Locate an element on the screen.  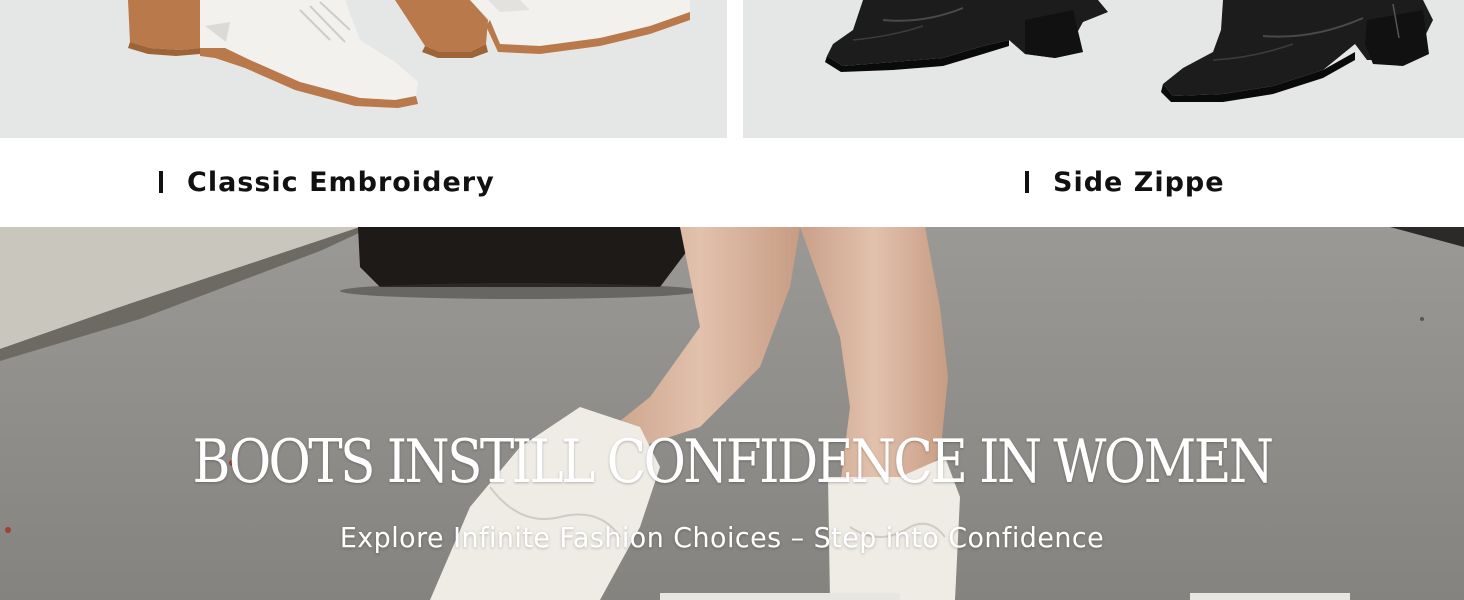
product-image-classic-embroidery is located at coordinates (363, 69).